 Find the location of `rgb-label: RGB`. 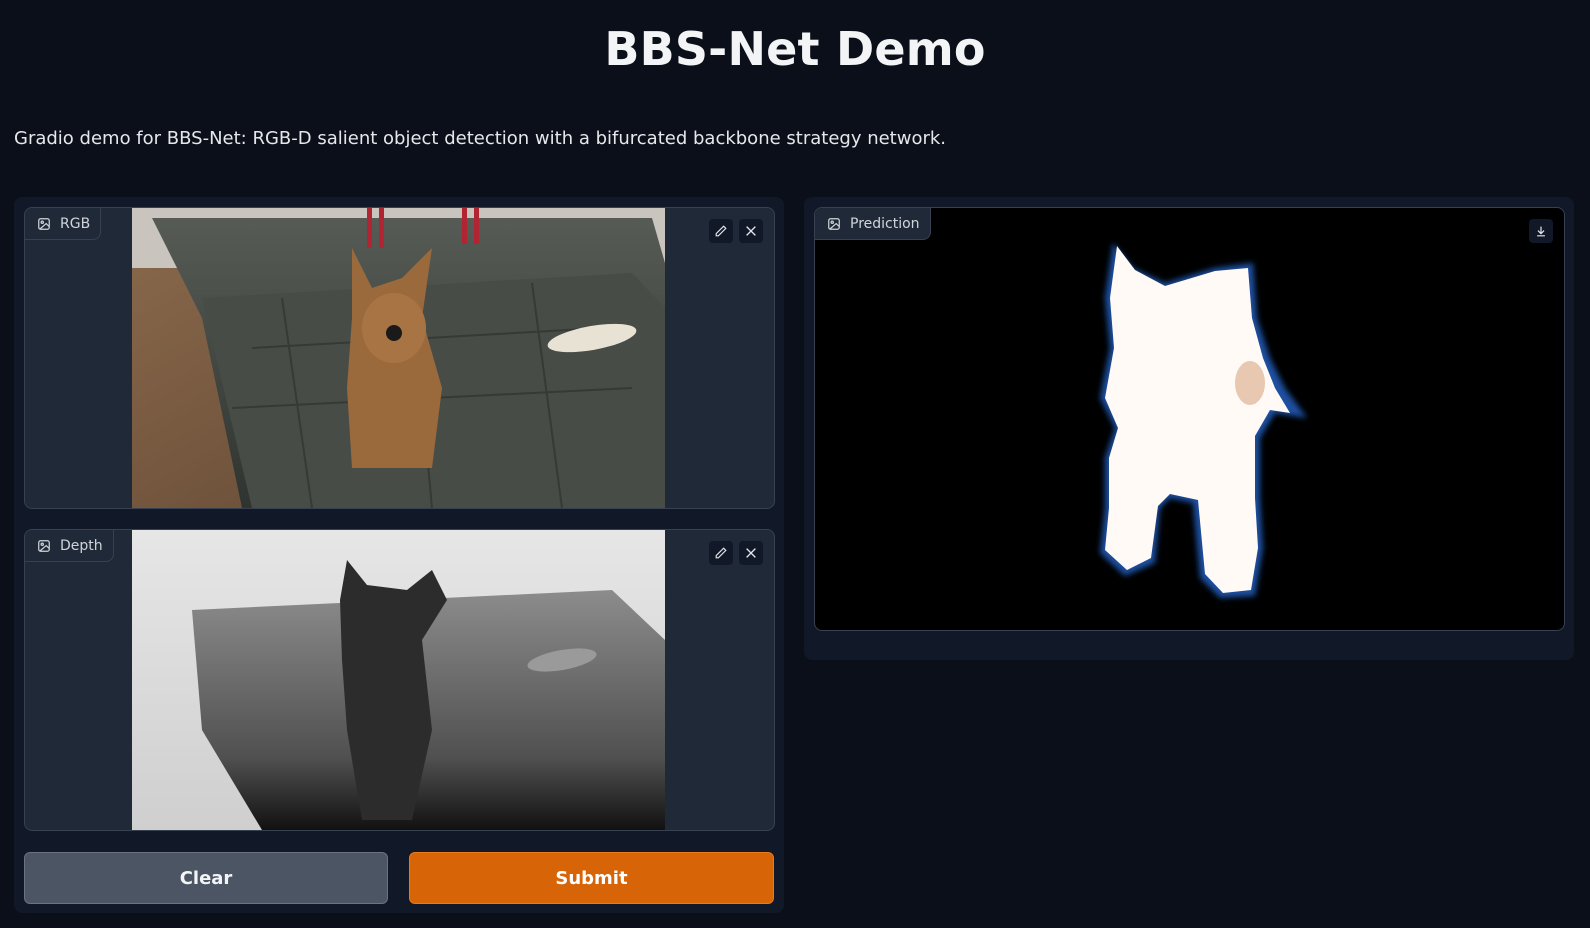

rgb-label: RGB is located at coordinates (75, 223).